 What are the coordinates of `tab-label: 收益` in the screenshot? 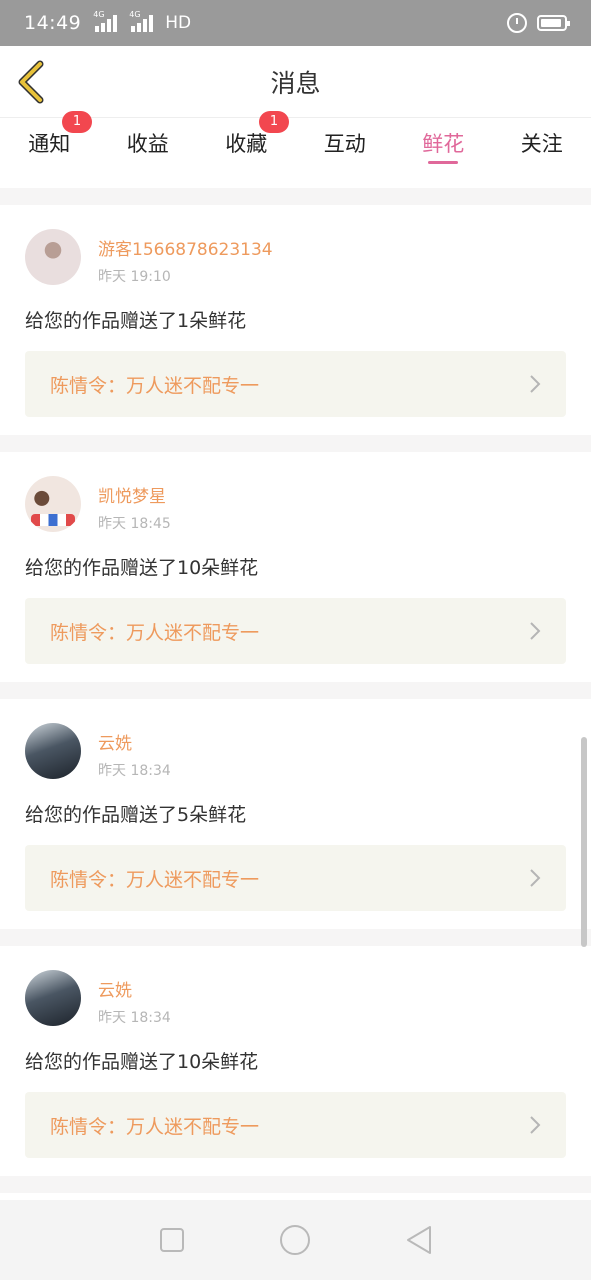 It's located at (147, 144).